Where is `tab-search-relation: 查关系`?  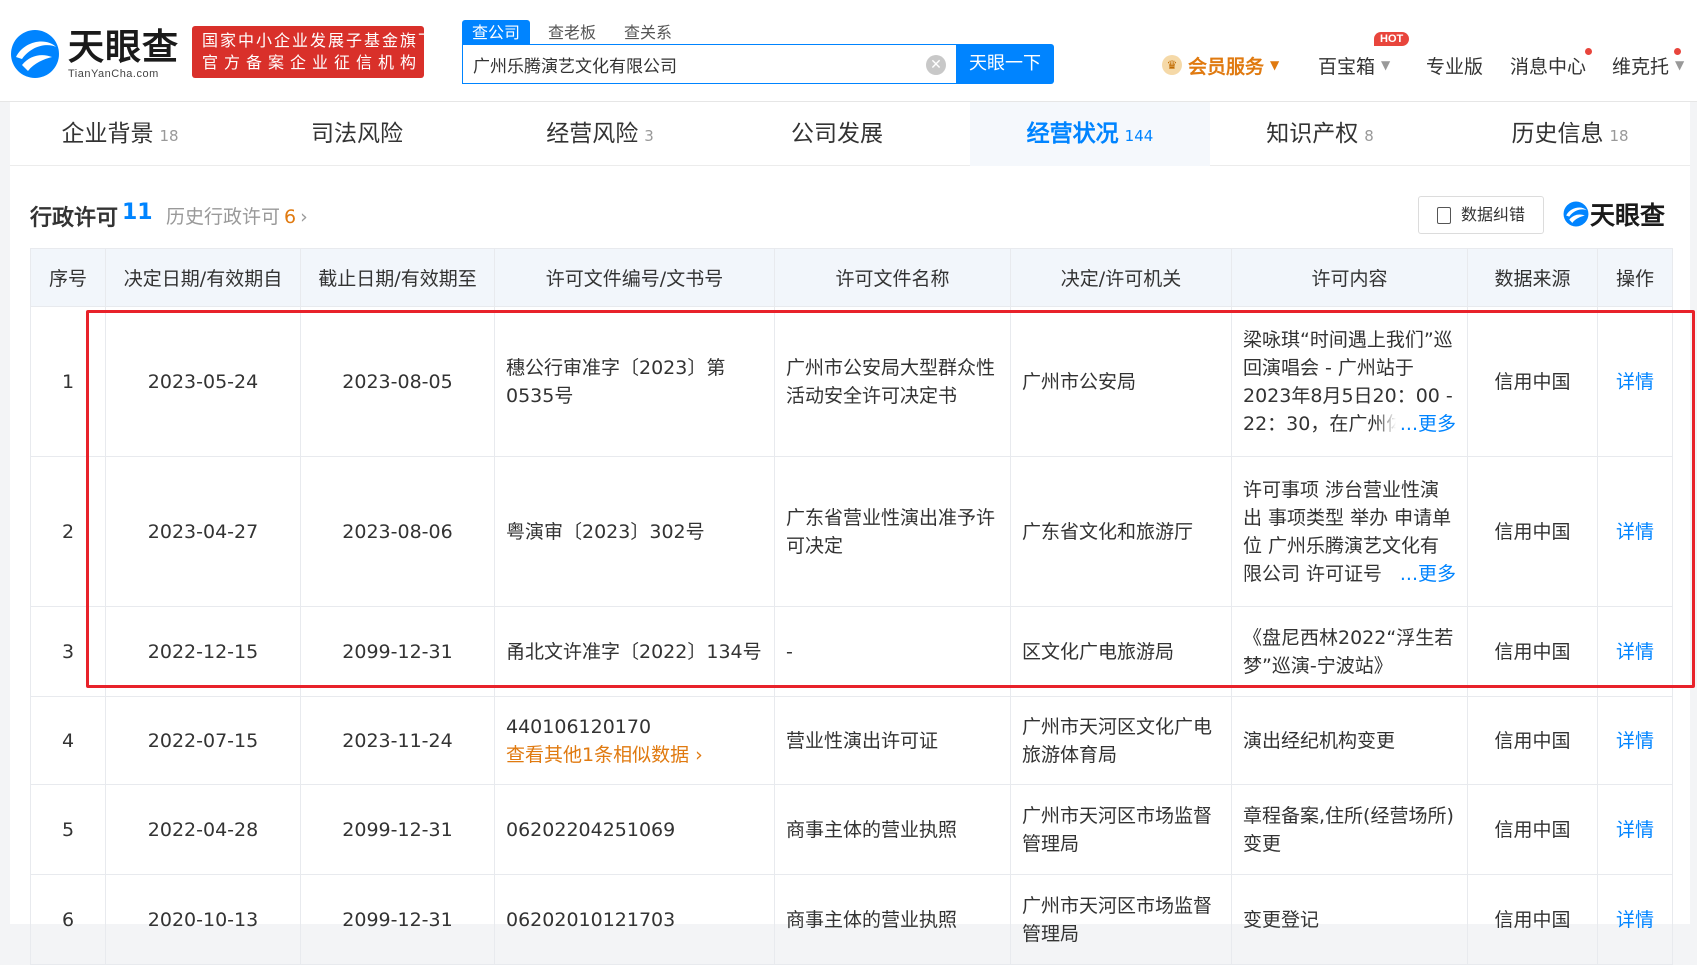 tab-search-relation: 查关系 is located at coordinates (648, 33).